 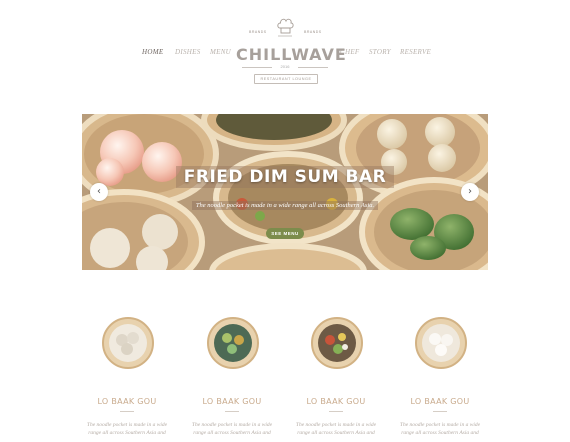 What do you see at coordinates (152, 52) in the screenshot?
I see `nav-home: HOME` at bounding box center [152, 52].